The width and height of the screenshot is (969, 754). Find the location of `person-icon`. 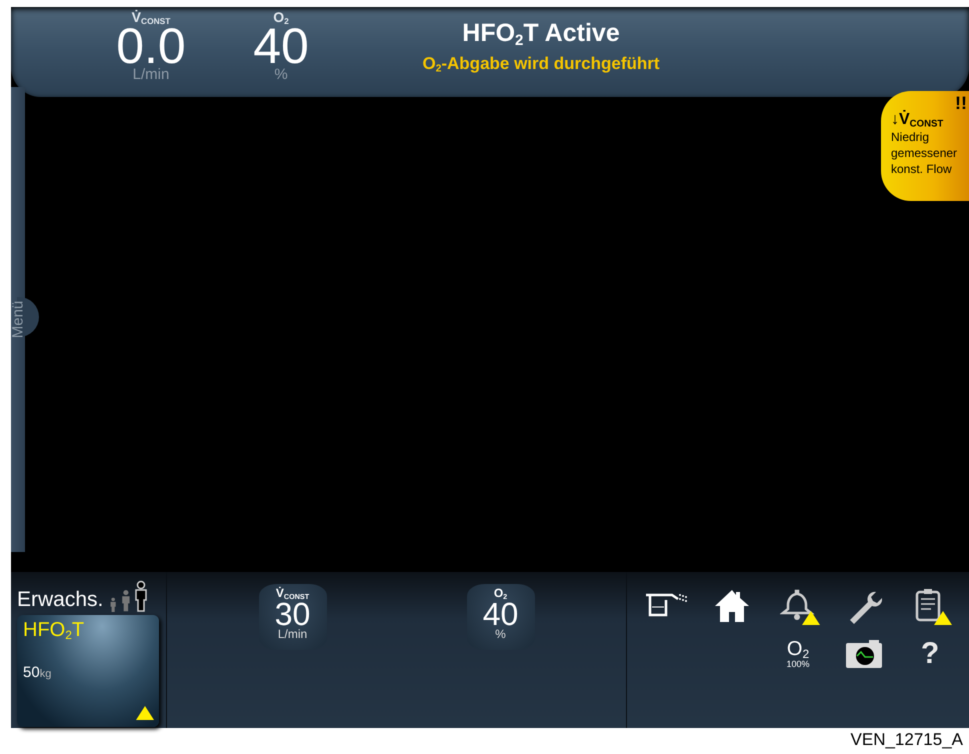

person-icon is located at coordinates (141, 596).